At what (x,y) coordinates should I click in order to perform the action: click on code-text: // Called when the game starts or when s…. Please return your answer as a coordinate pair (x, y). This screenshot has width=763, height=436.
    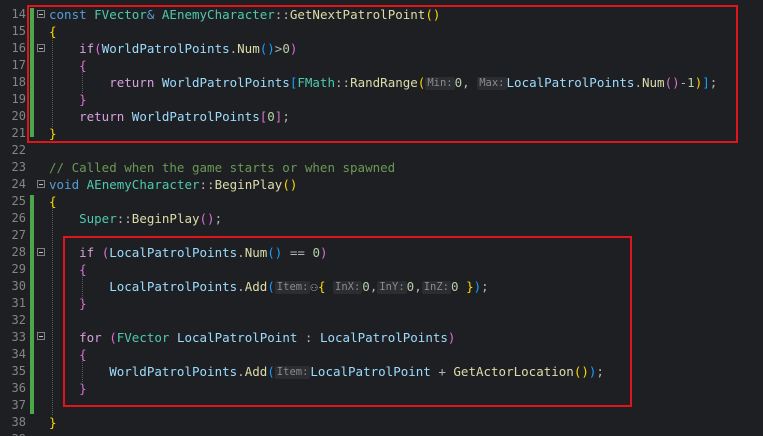
    Looking at the image, I should click on (222, 167).